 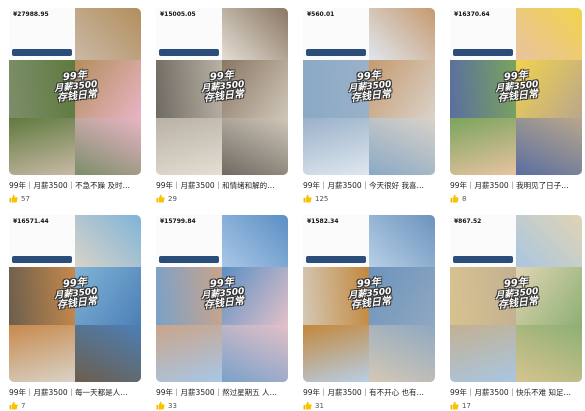 I want to click on like-count: 8, so click(x=464, y=198).